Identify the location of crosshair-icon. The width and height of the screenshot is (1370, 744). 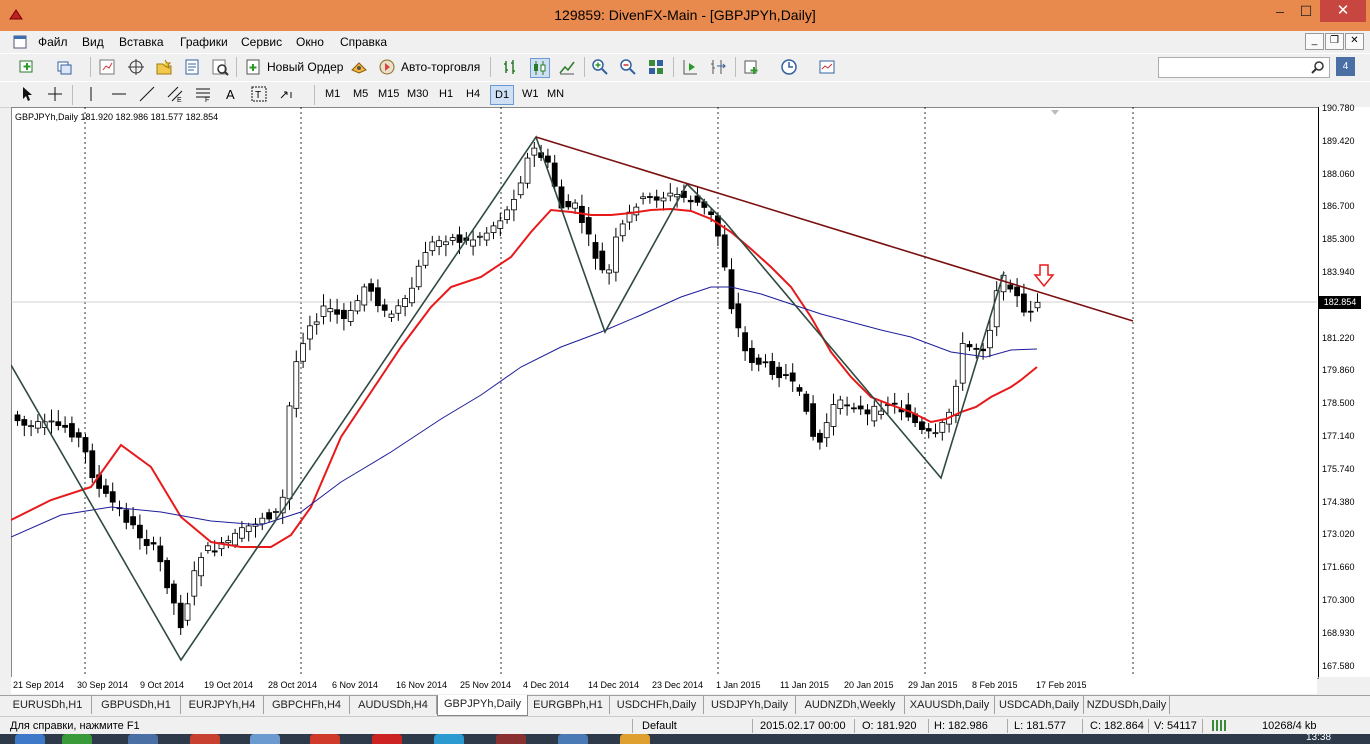
(55, 94).